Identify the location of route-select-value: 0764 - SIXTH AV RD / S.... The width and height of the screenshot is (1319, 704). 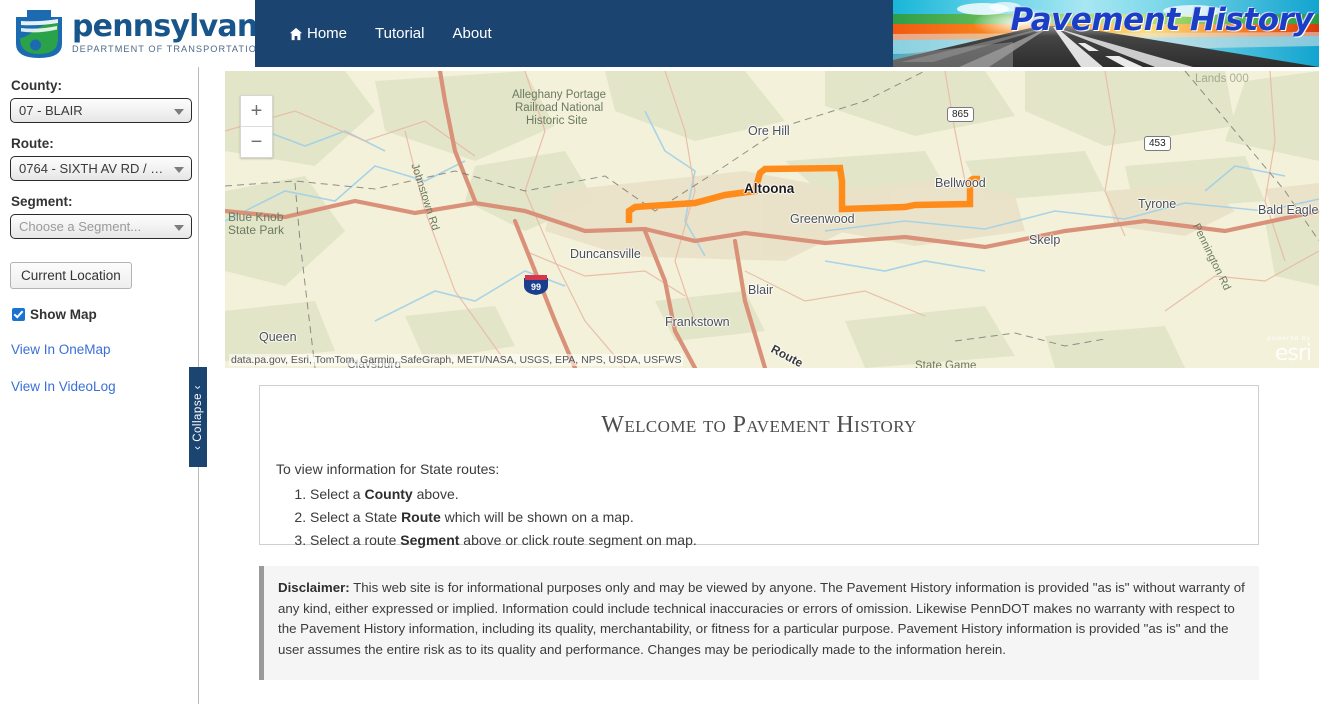
(94, 168).